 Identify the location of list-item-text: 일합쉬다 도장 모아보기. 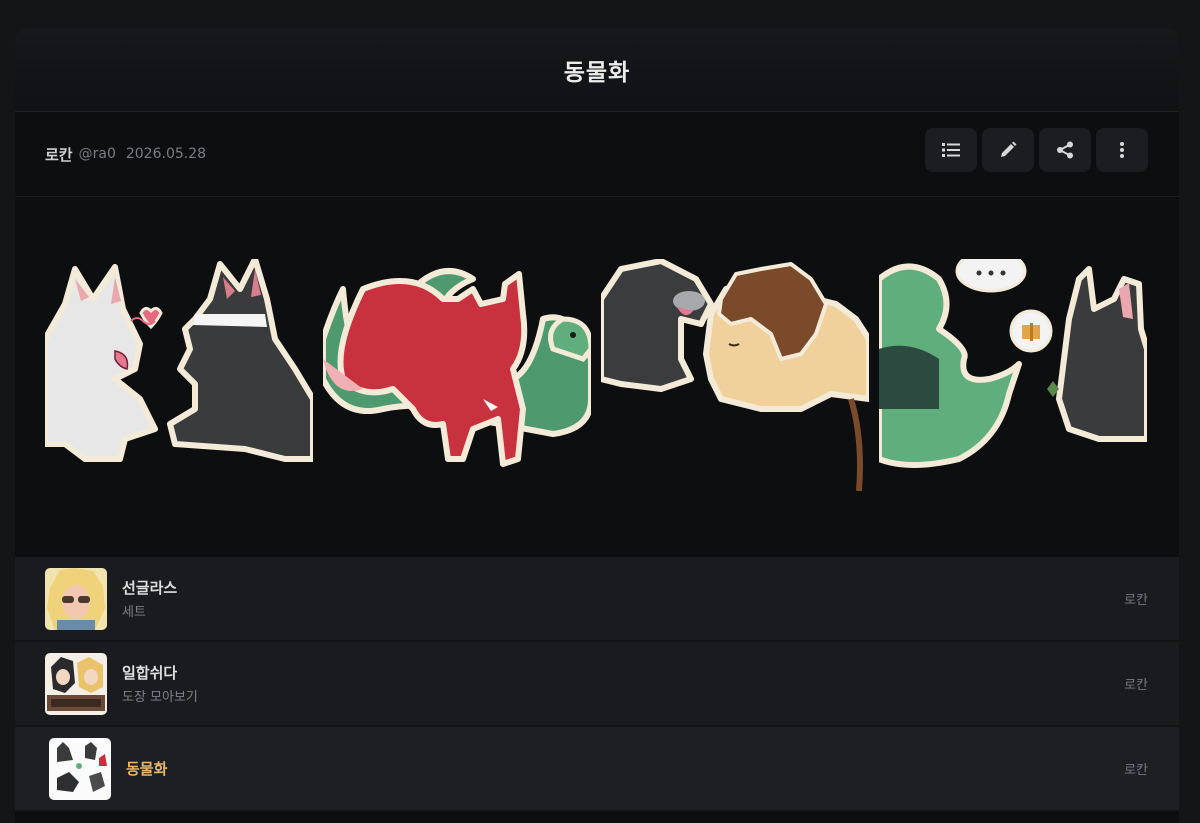
(160, 683).